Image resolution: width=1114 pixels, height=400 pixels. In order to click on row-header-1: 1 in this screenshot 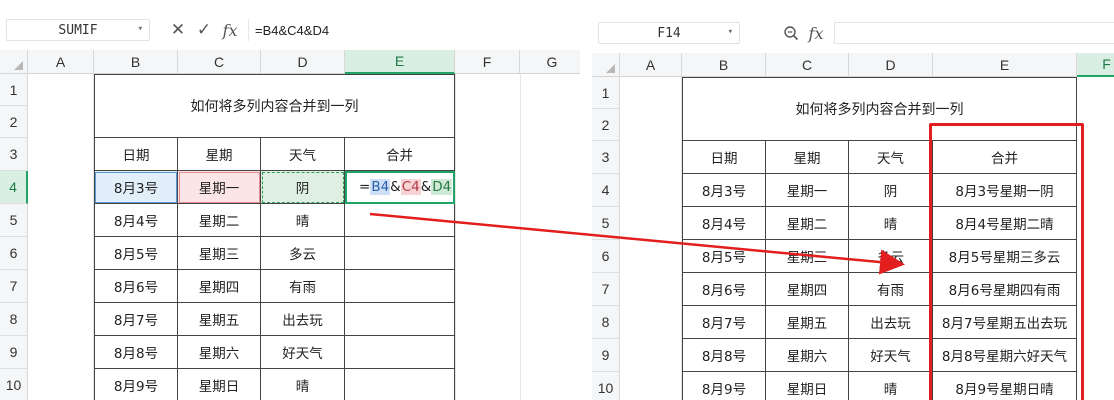, I will do `click(606, 93)`.